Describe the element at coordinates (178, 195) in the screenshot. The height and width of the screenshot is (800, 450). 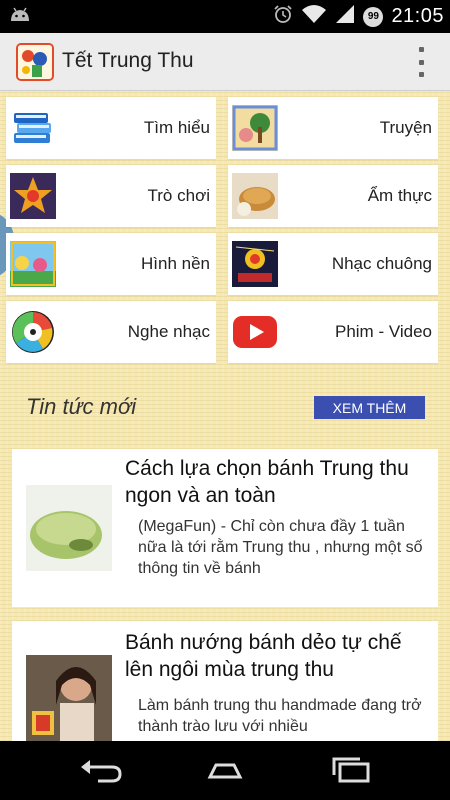
I see `menu-tile-label: Trò chơi` at that location.